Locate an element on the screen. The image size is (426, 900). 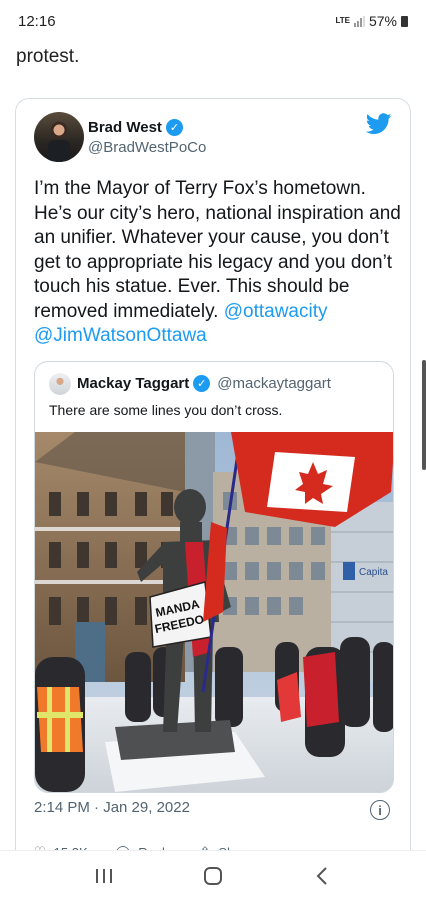
mention-jimwatsonottawa: @JimWatsonOttawa is located at coordinates (120, 335).